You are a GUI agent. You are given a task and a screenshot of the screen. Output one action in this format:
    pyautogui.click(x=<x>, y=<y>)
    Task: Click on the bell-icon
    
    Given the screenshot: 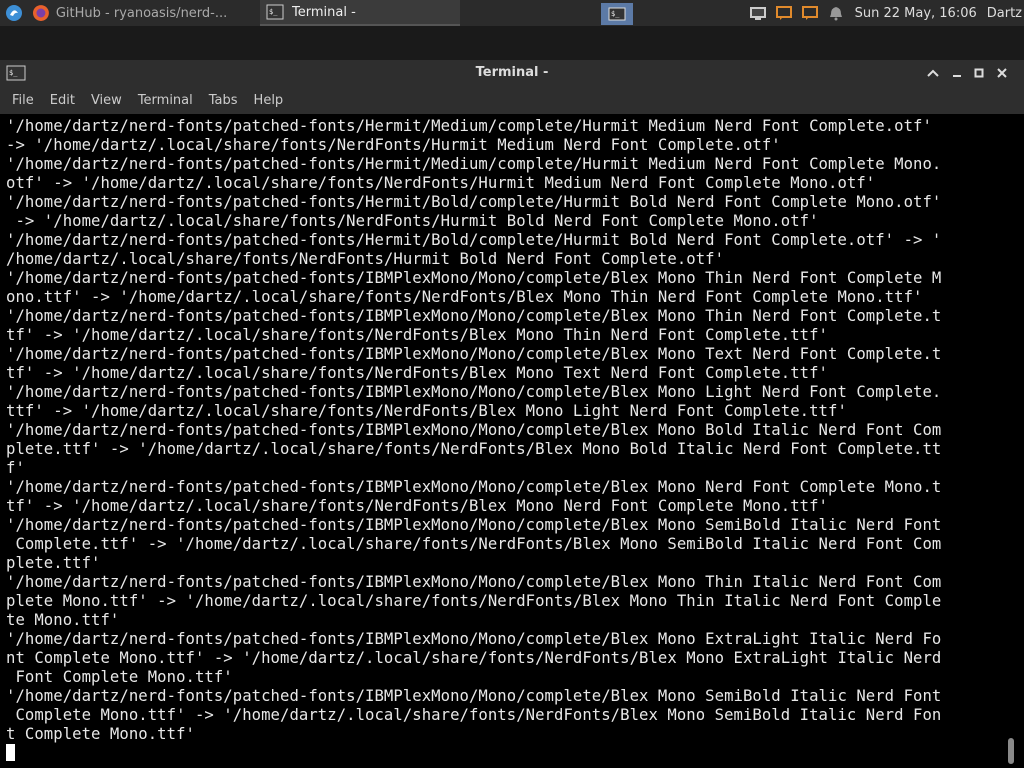 What is the action you would take?
    pyautogui.click(x=836, y=13)
    